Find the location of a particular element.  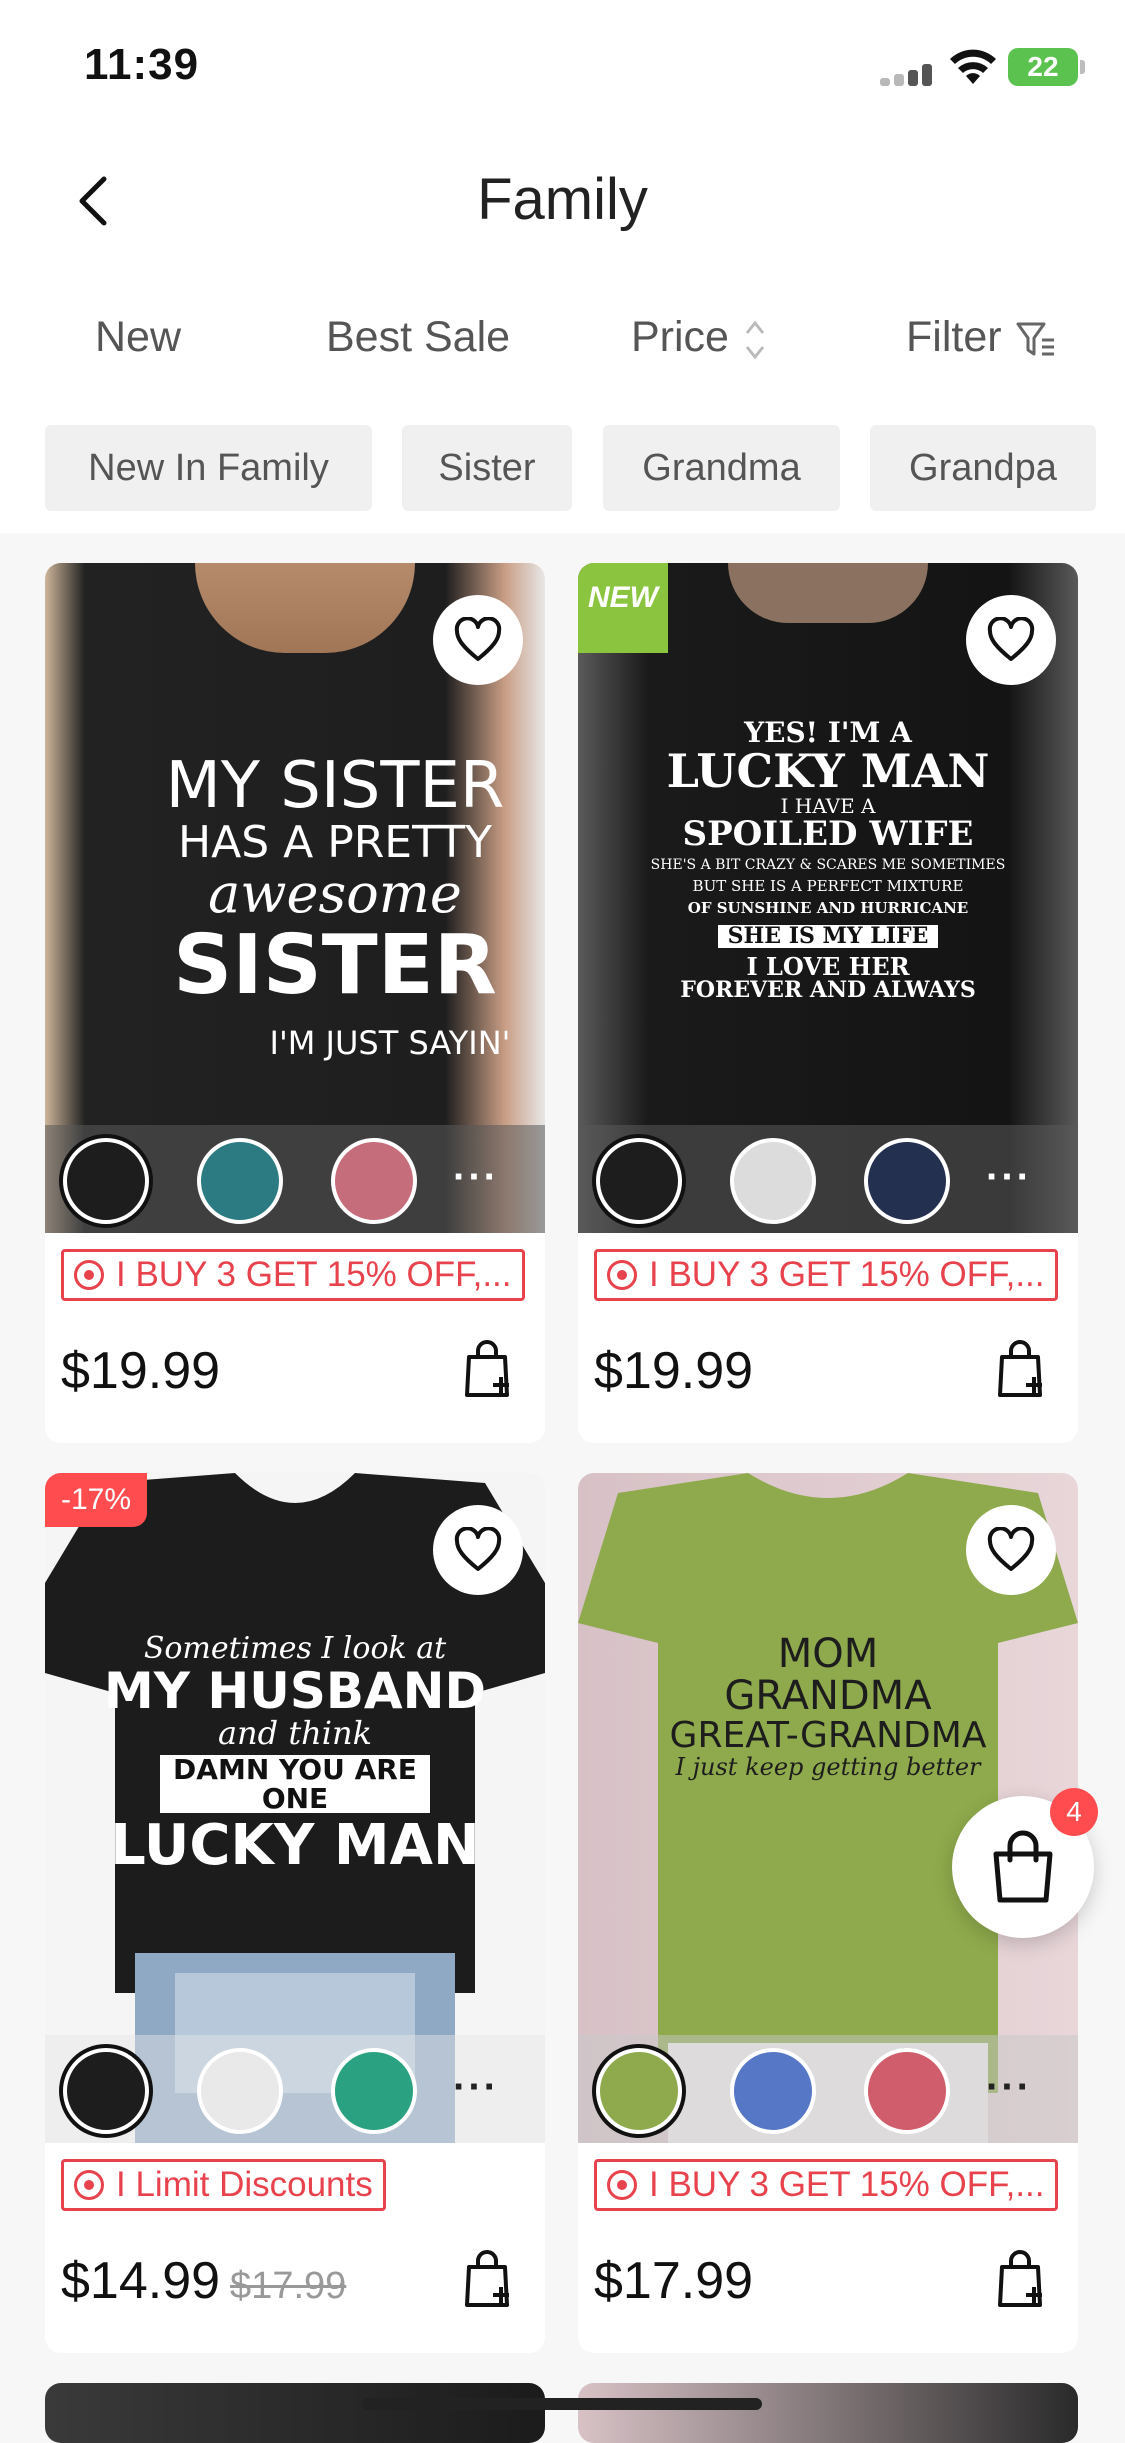

shirt-text-line: I'M JUST SAYIN' is located at coordinates (390, 1043).